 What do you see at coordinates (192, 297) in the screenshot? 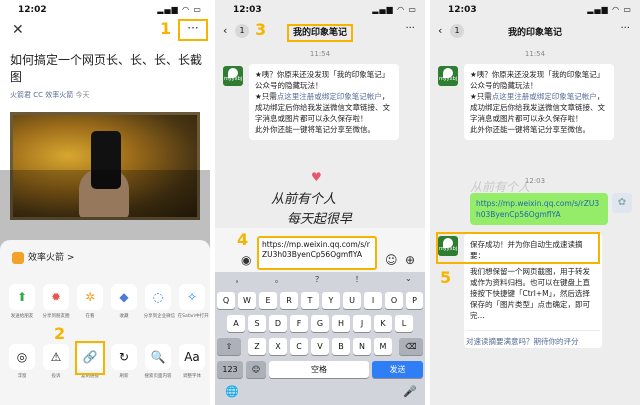
I see `safari-icon: ✧` at bounding box center [192, 297].